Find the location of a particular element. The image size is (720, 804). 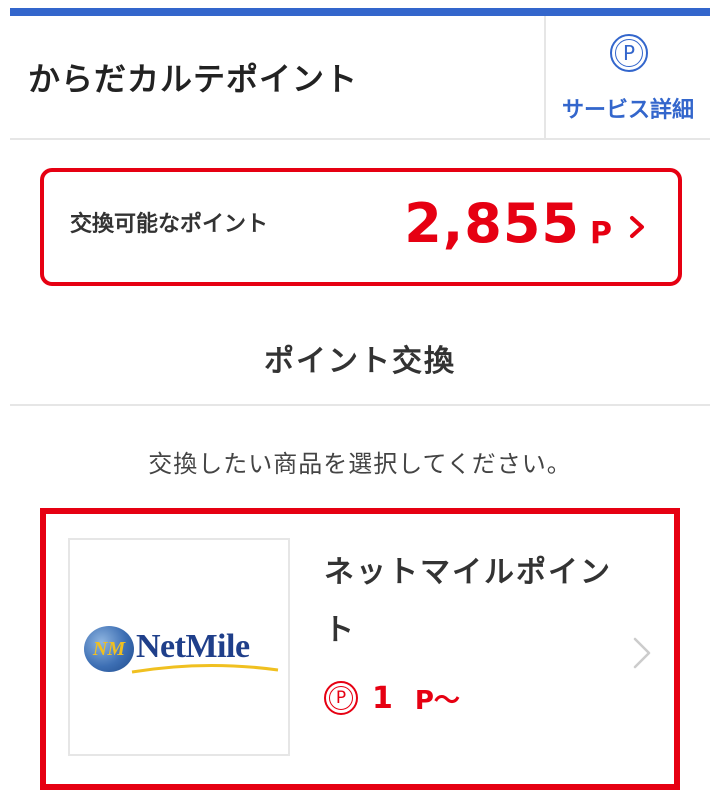

product-name: ネットマイルポイント is located at coordinates (468, 601).